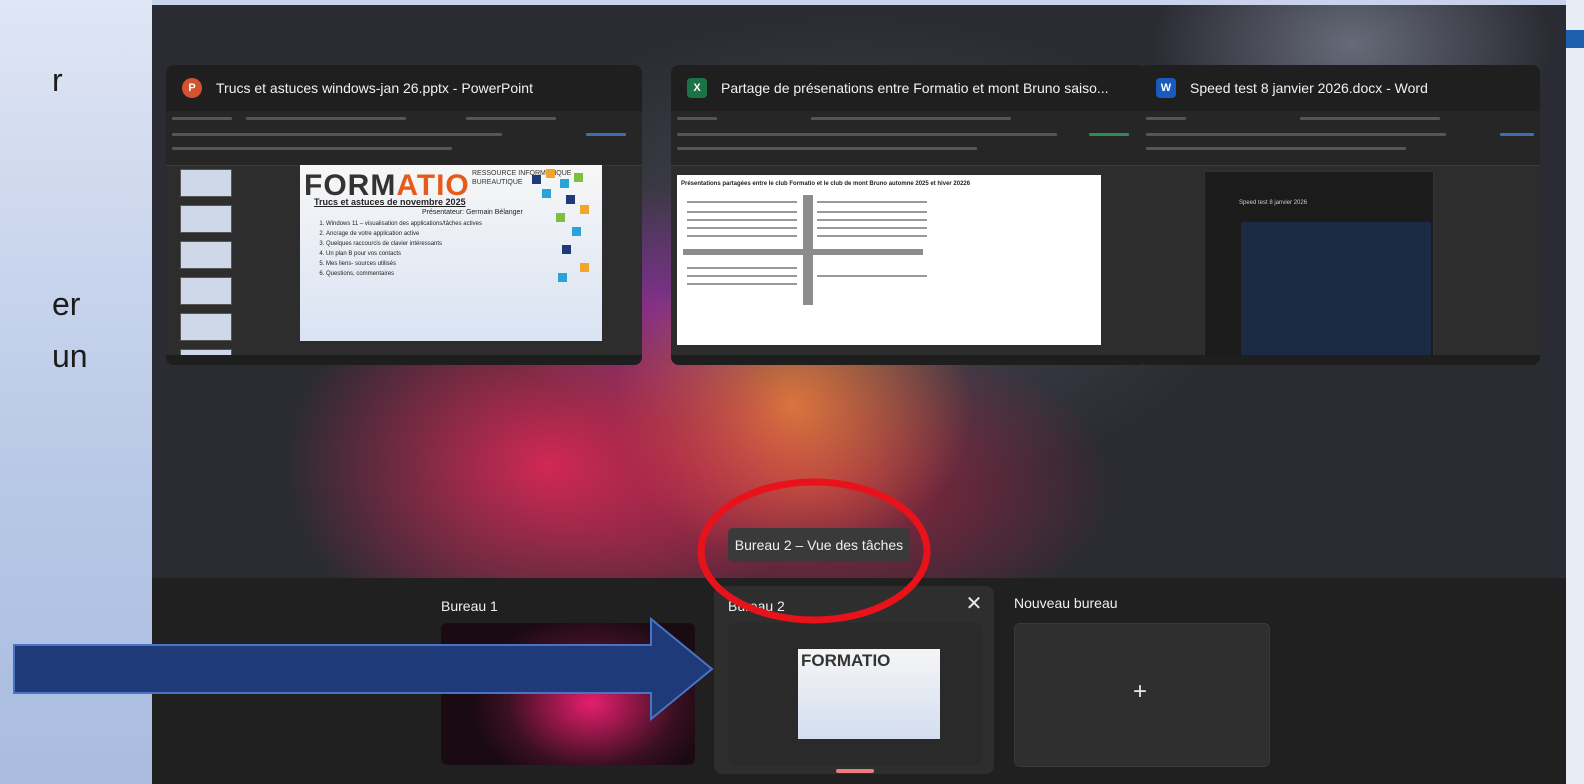 The height and width of the screenshot is (784, 1584). I want to click on highlight-circle, so click(814, 551).